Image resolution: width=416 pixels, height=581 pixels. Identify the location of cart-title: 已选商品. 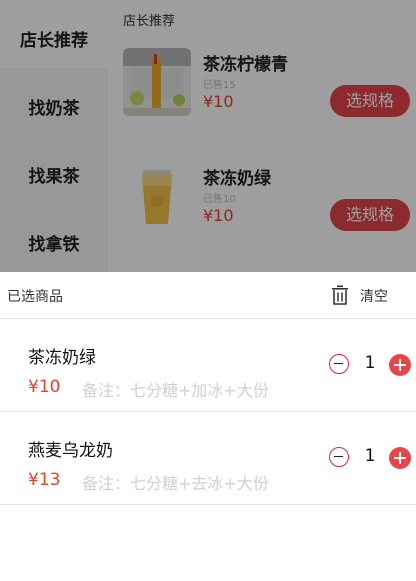
(35, 297).